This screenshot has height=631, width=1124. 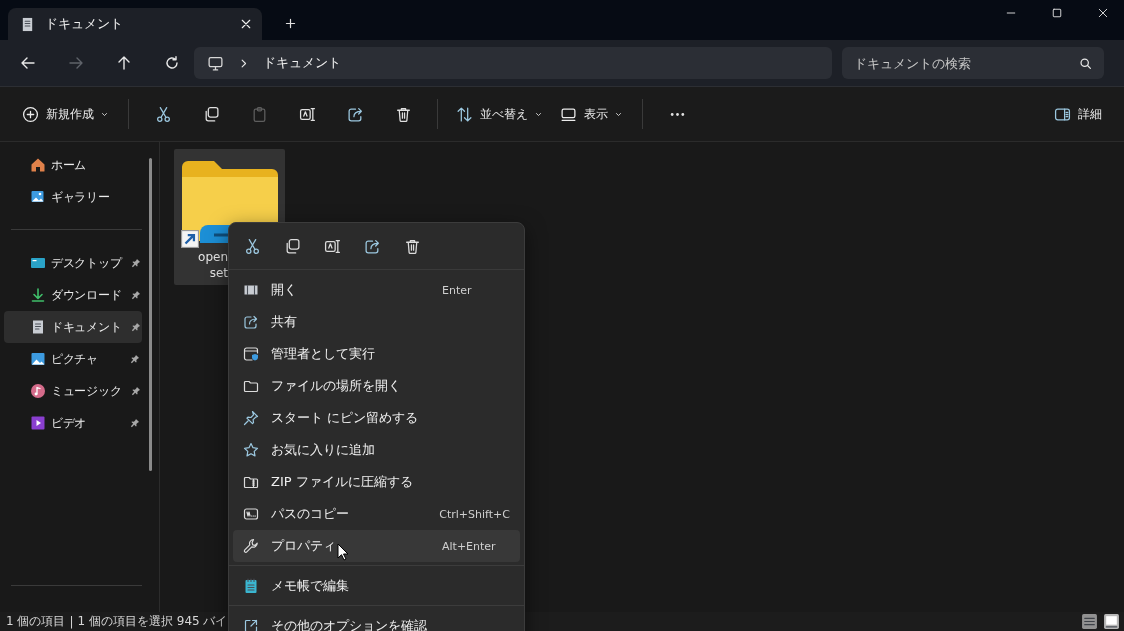 I want to click on sidebar-item: ビデオ, so click(x=73, y=423).